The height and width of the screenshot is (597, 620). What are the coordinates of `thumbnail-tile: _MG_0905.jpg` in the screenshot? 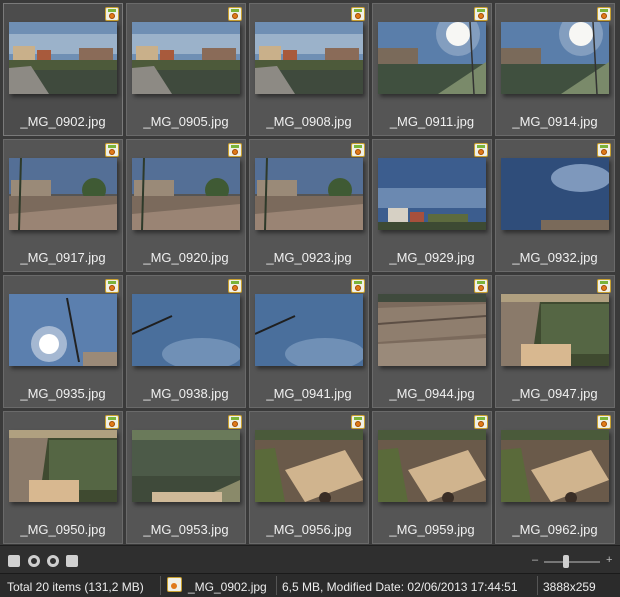 It's located at (186, 69).